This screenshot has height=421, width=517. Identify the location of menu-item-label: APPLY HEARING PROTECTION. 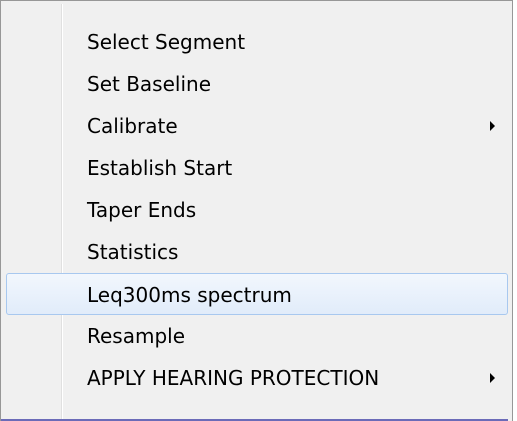
(233, 378).